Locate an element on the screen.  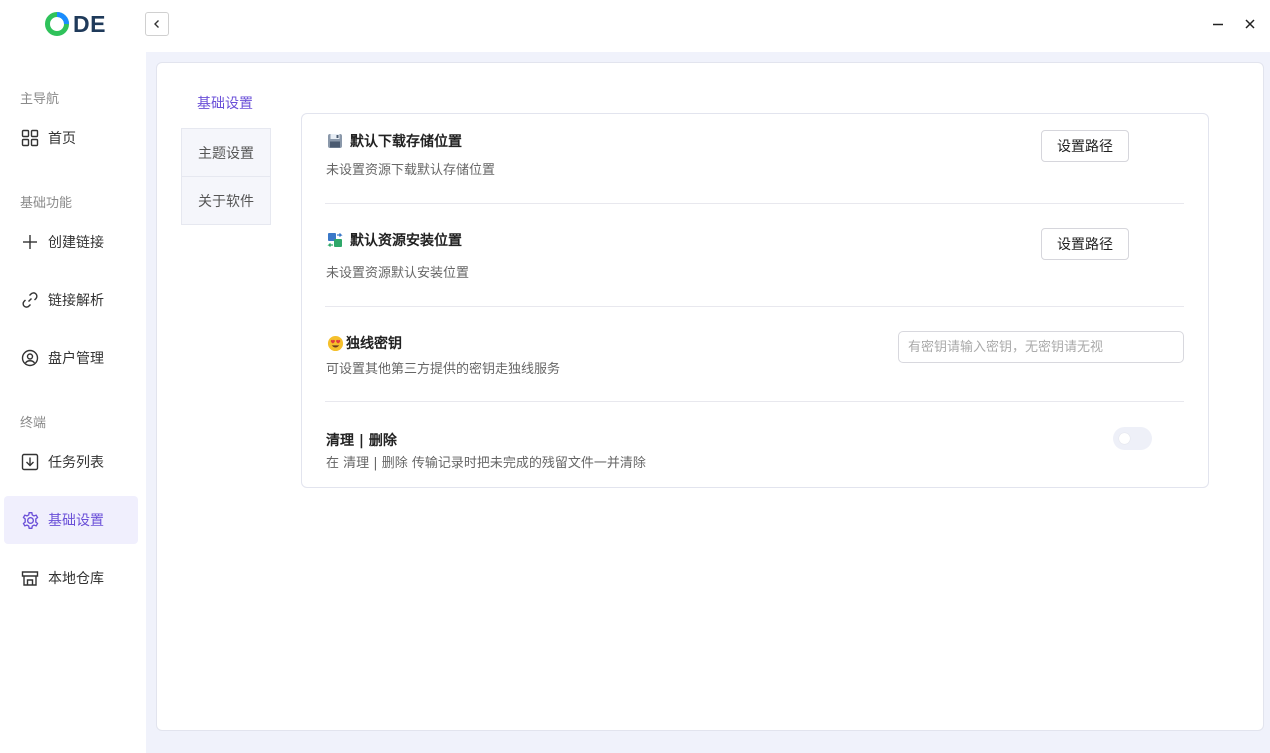
exclusive-key-description: 可设置其他第三方提供的密钥走独线服务 is located at coordinates (443, 369).